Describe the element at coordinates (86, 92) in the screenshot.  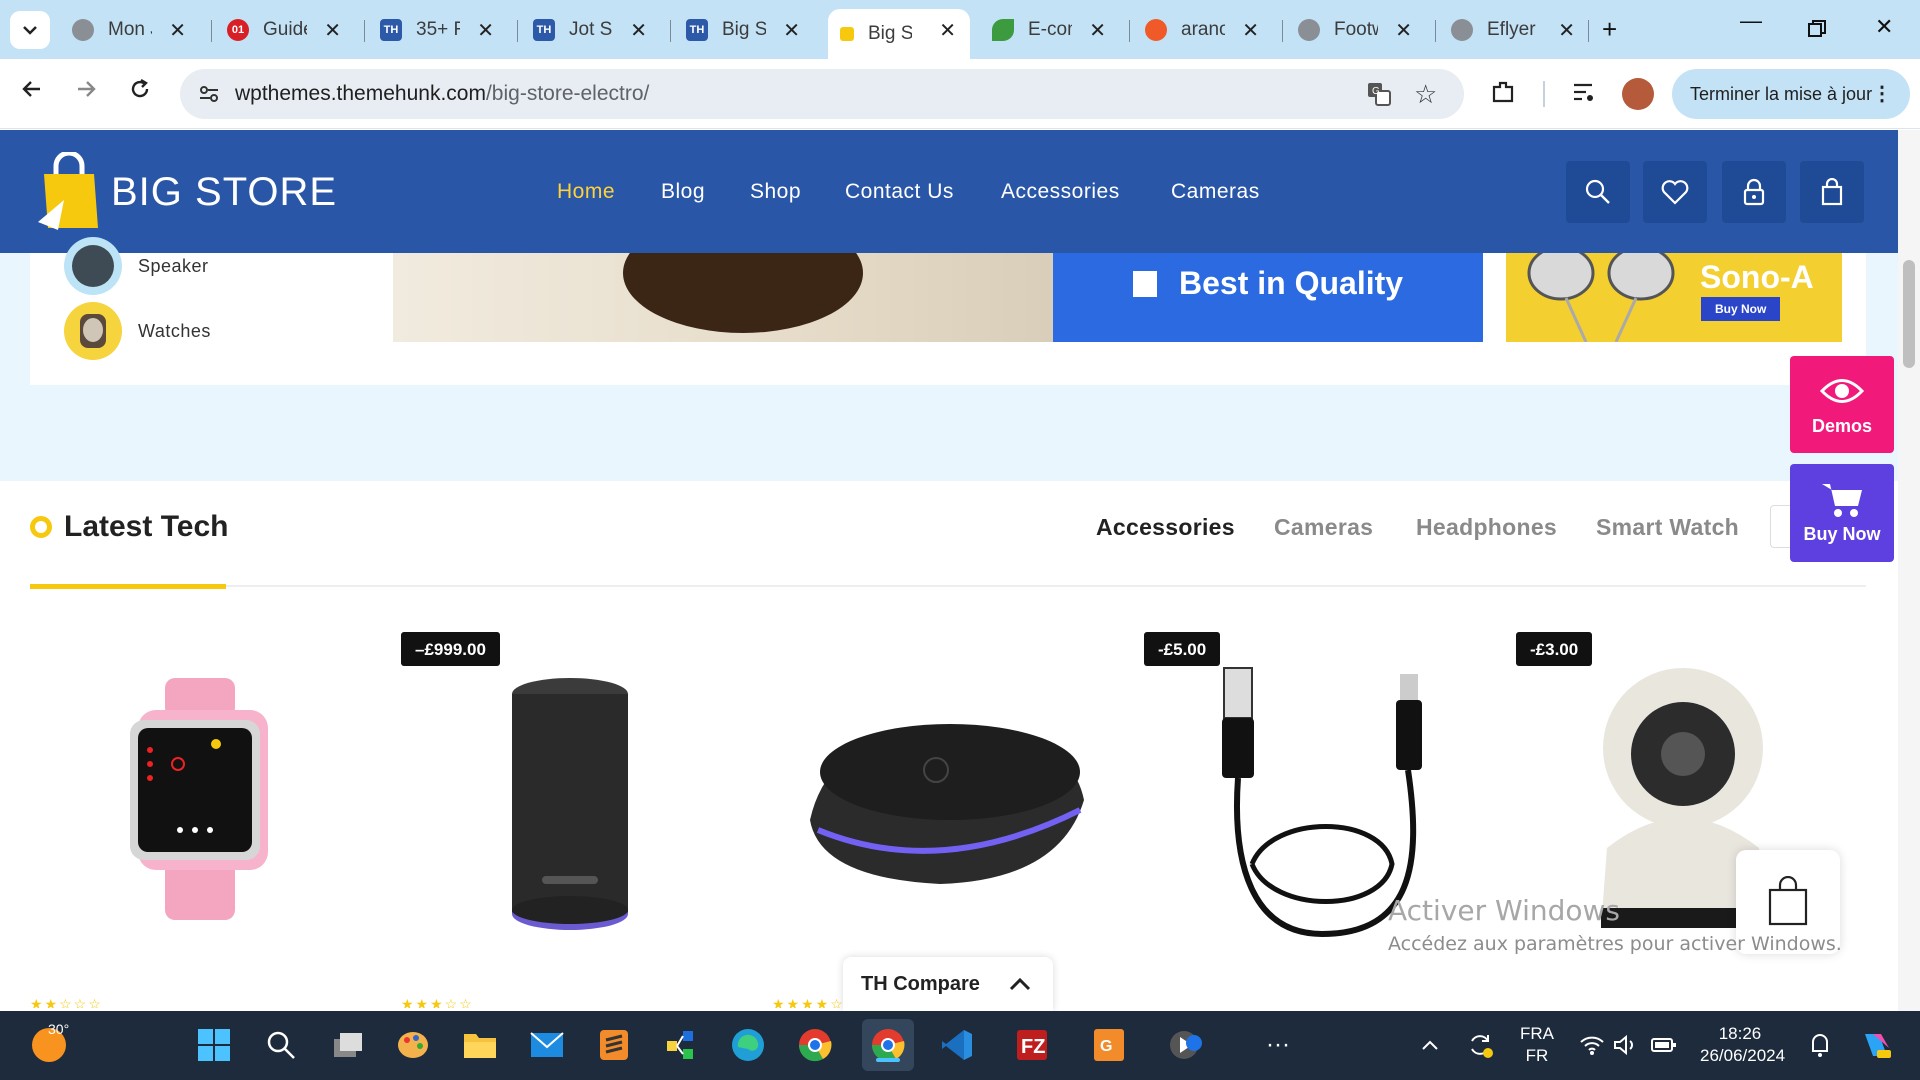
I see `forward-arrow-icon` at that location.